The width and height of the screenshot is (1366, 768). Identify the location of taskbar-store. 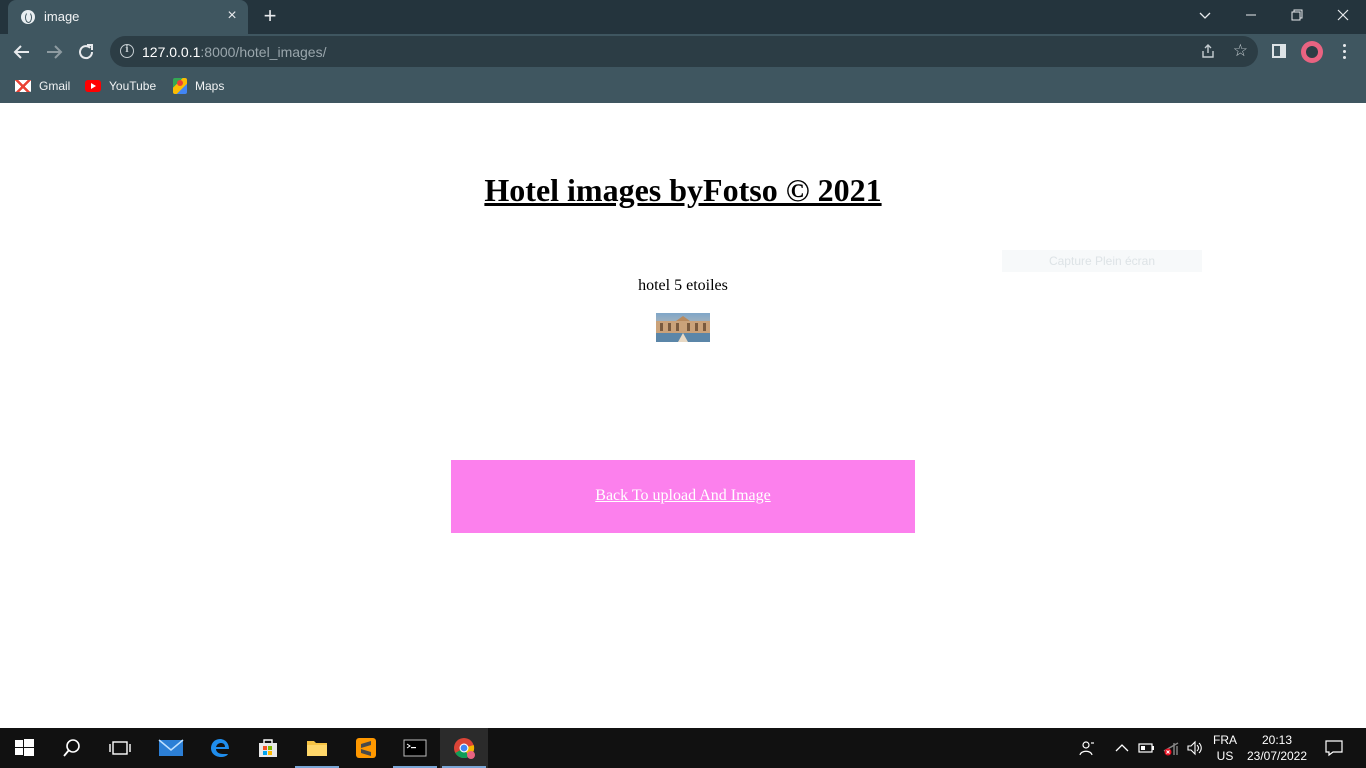
(268, 748).